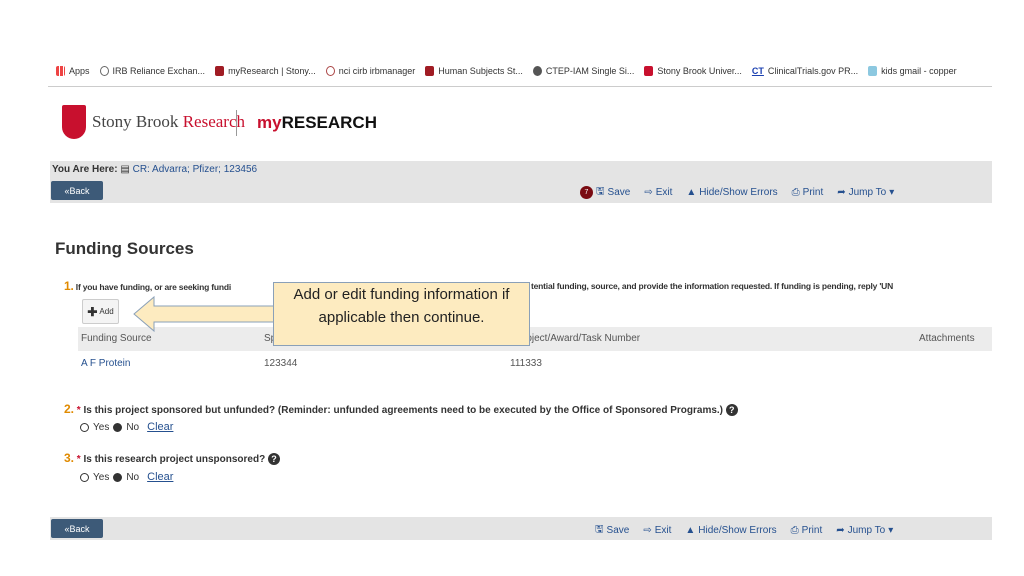 The width and height of the screenshot is (1024, 576). What do you see at coordinates (77, 190) in the screenshot?
I see `back-button: «Back` at bounding box center [77, 190].